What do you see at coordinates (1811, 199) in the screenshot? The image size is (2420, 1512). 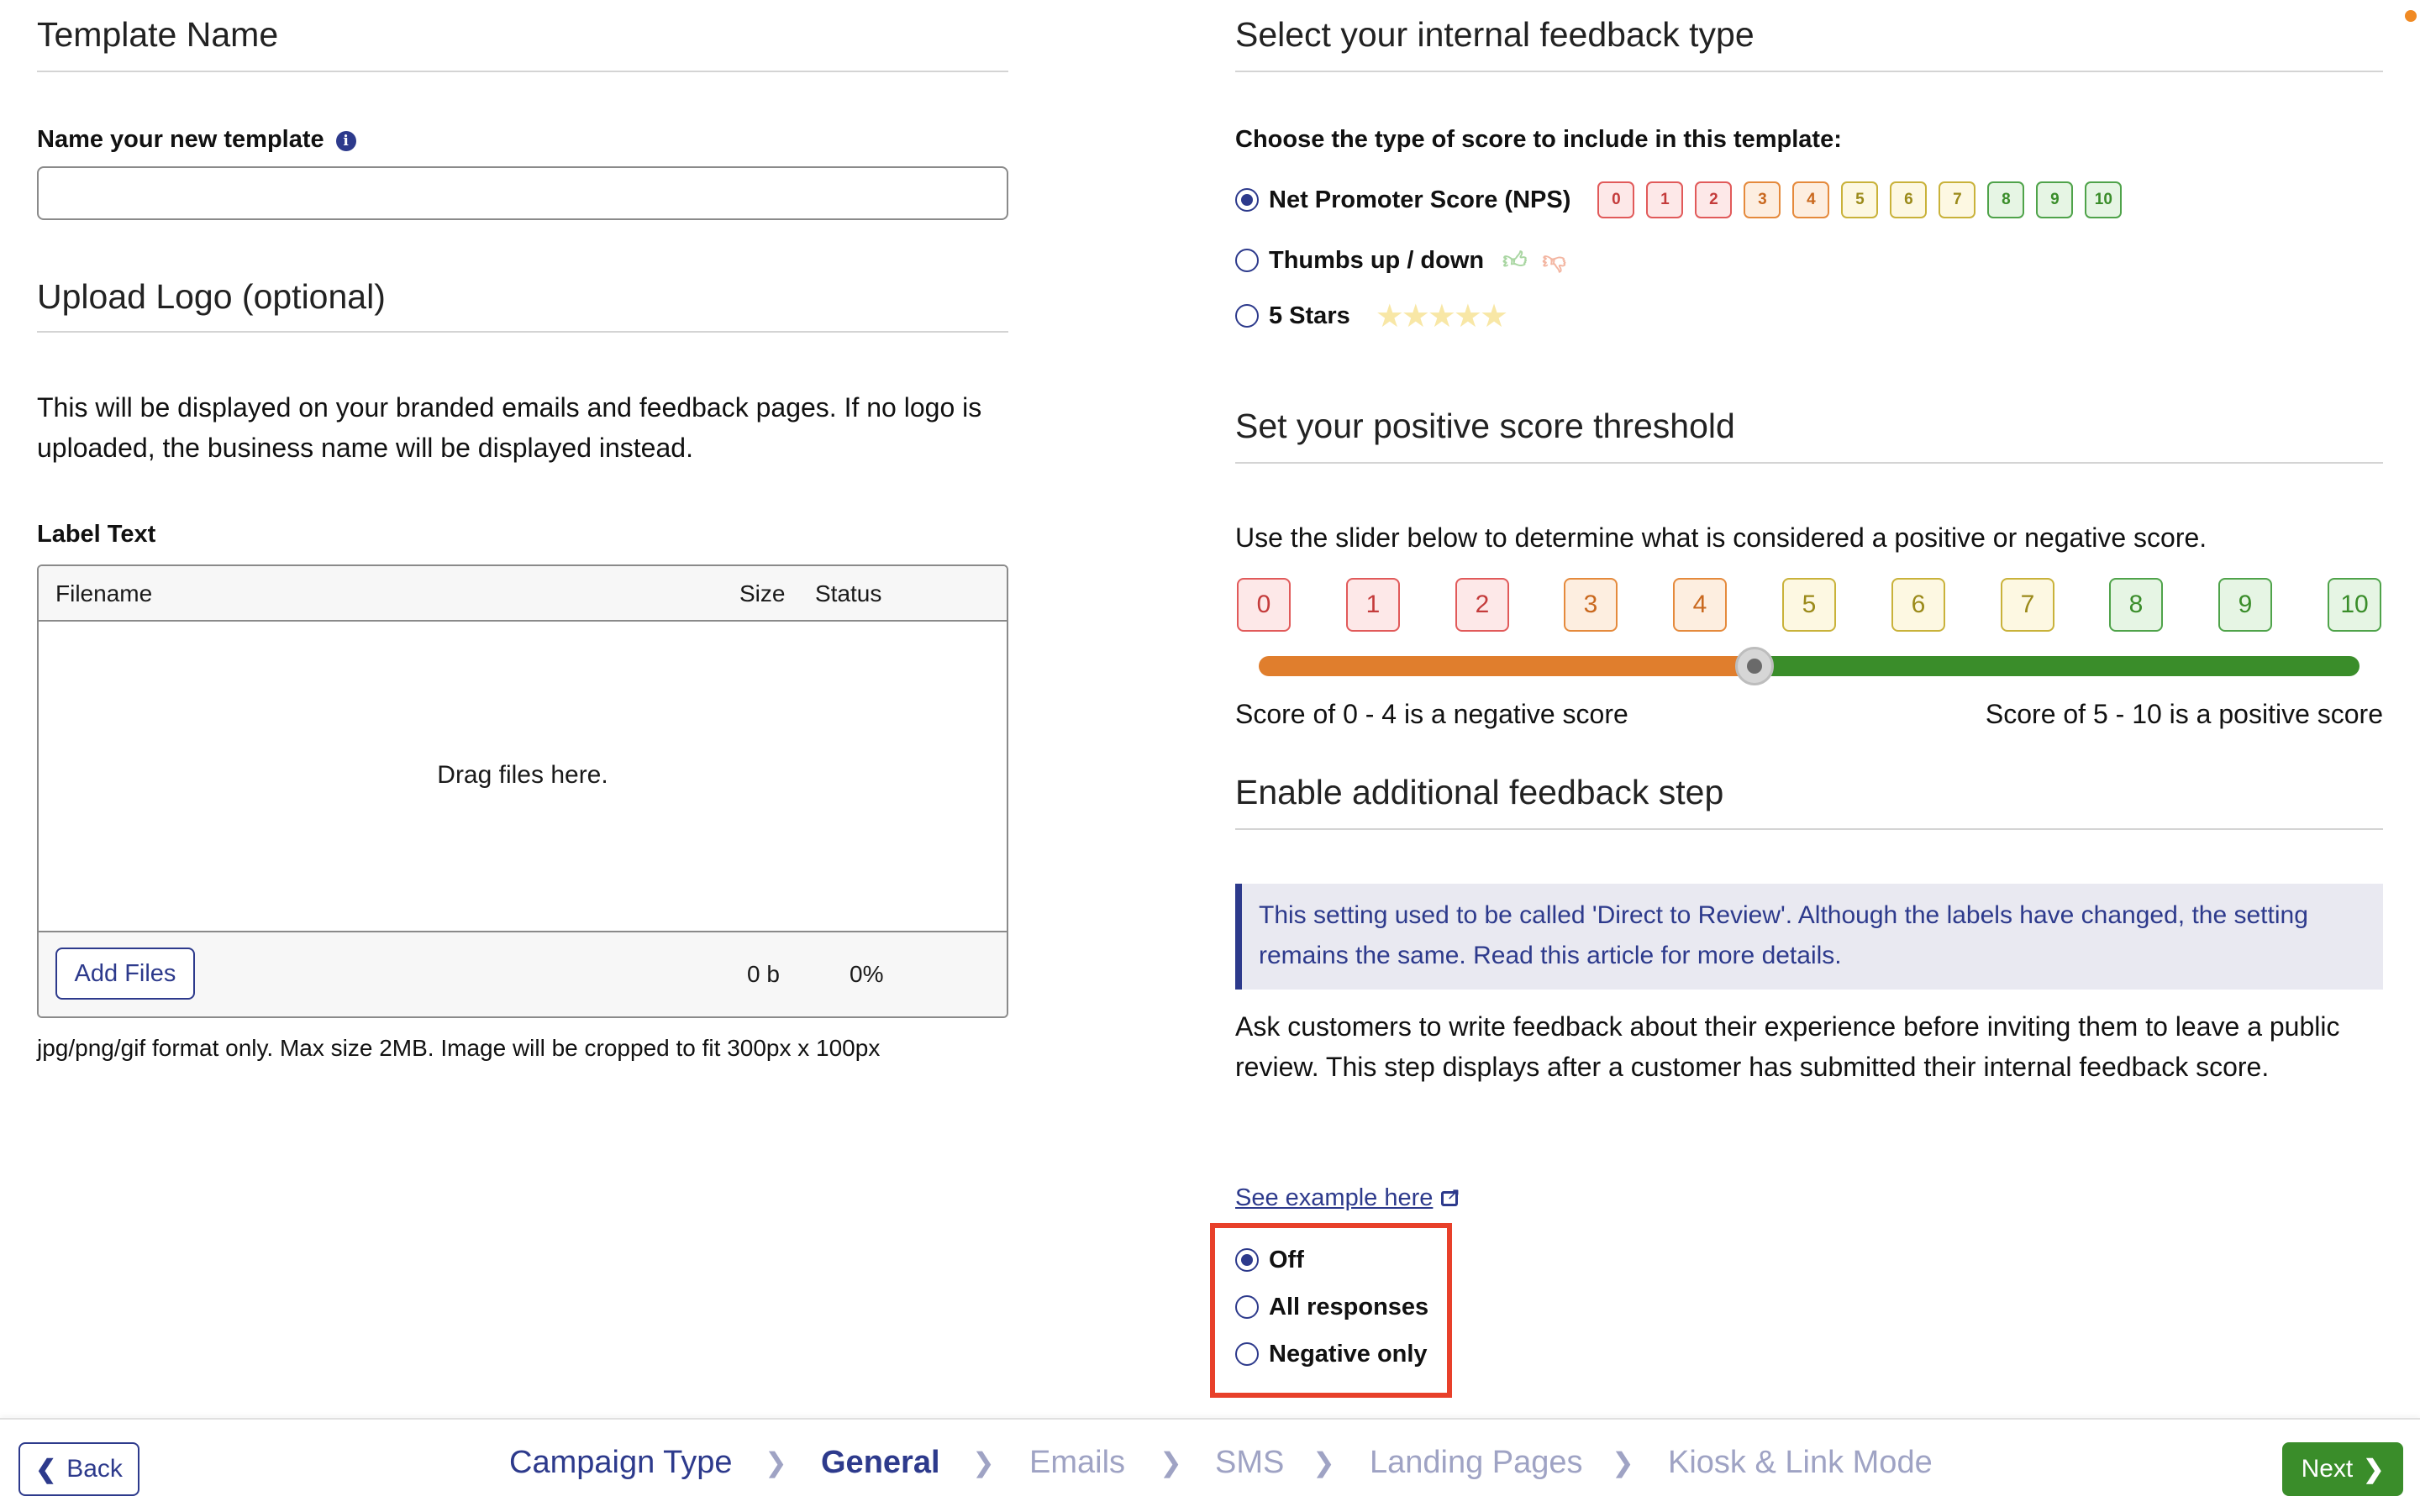 I see `nps-preview-box: 4` at bounding box center [1811, 199].